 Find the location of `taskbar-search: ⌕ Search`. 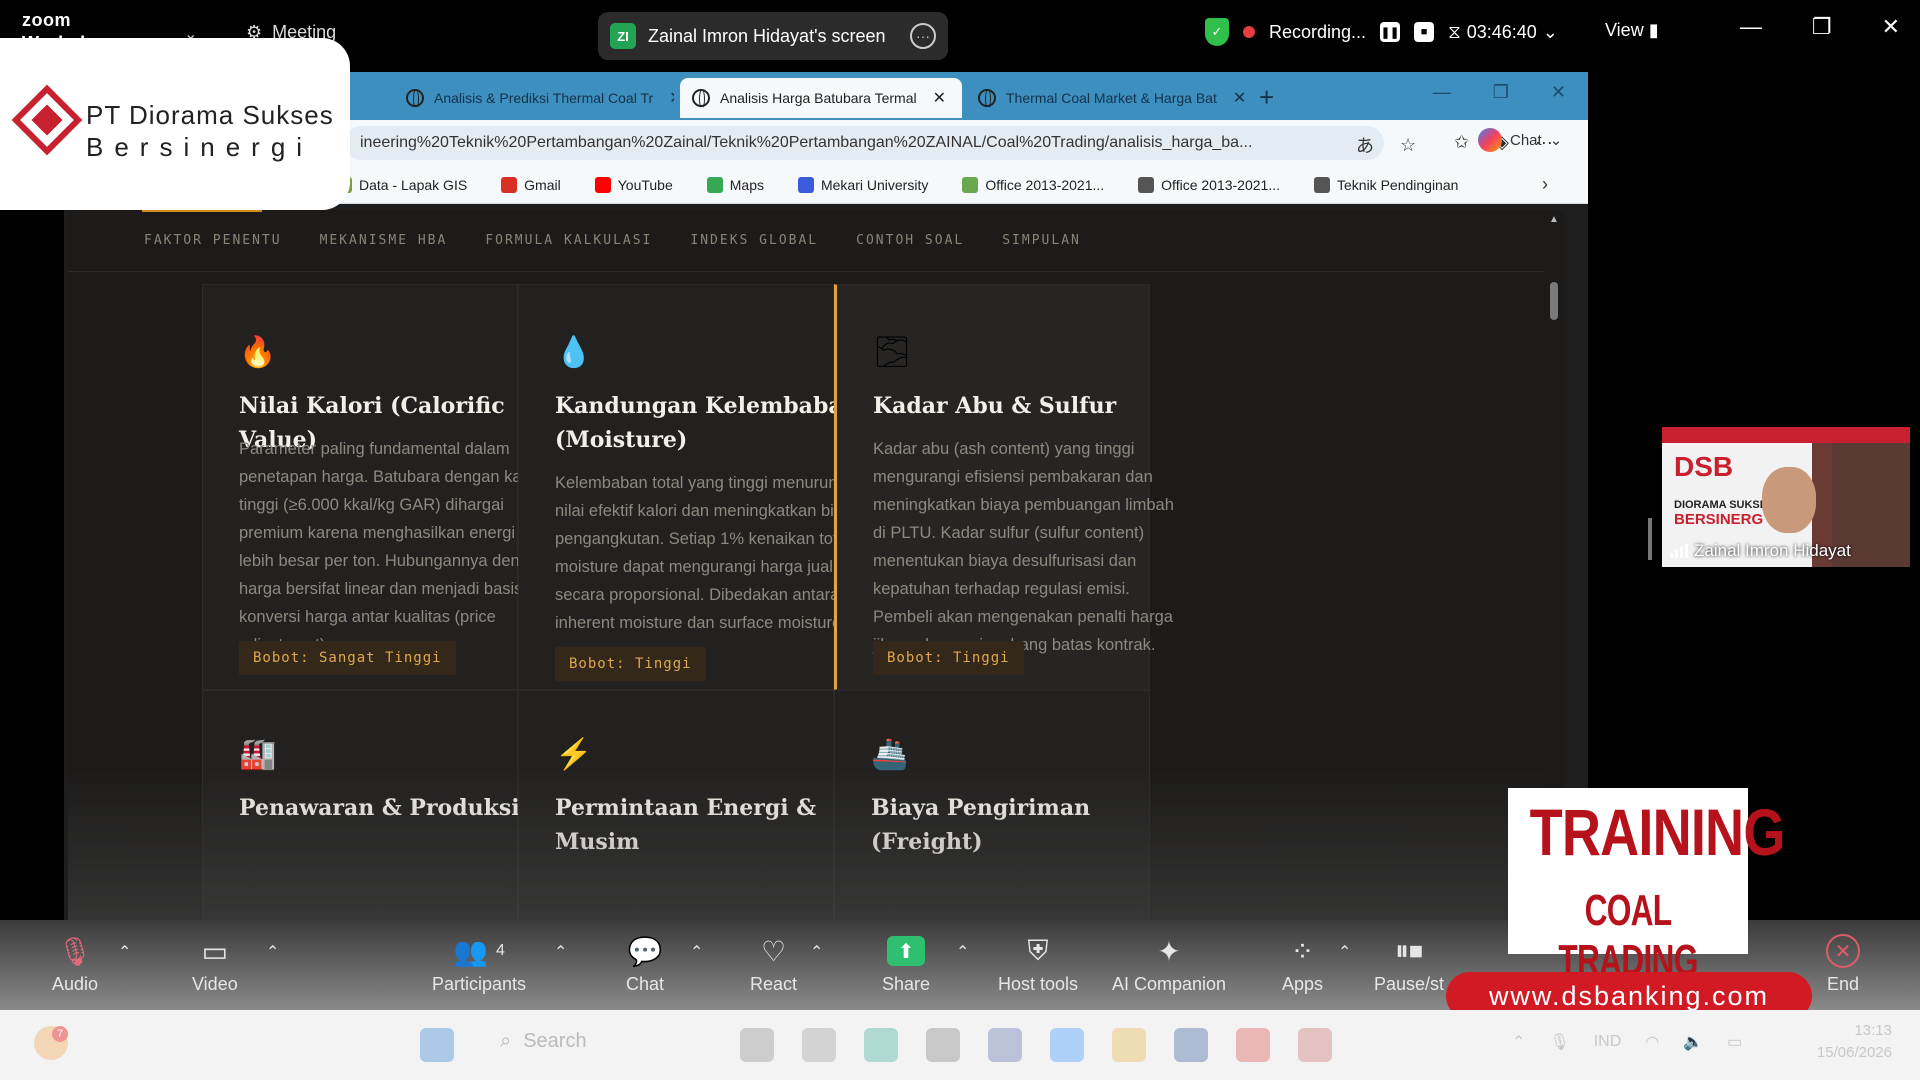

taskbar-search: ⌕ Search is located at coordinates (543, 1041).